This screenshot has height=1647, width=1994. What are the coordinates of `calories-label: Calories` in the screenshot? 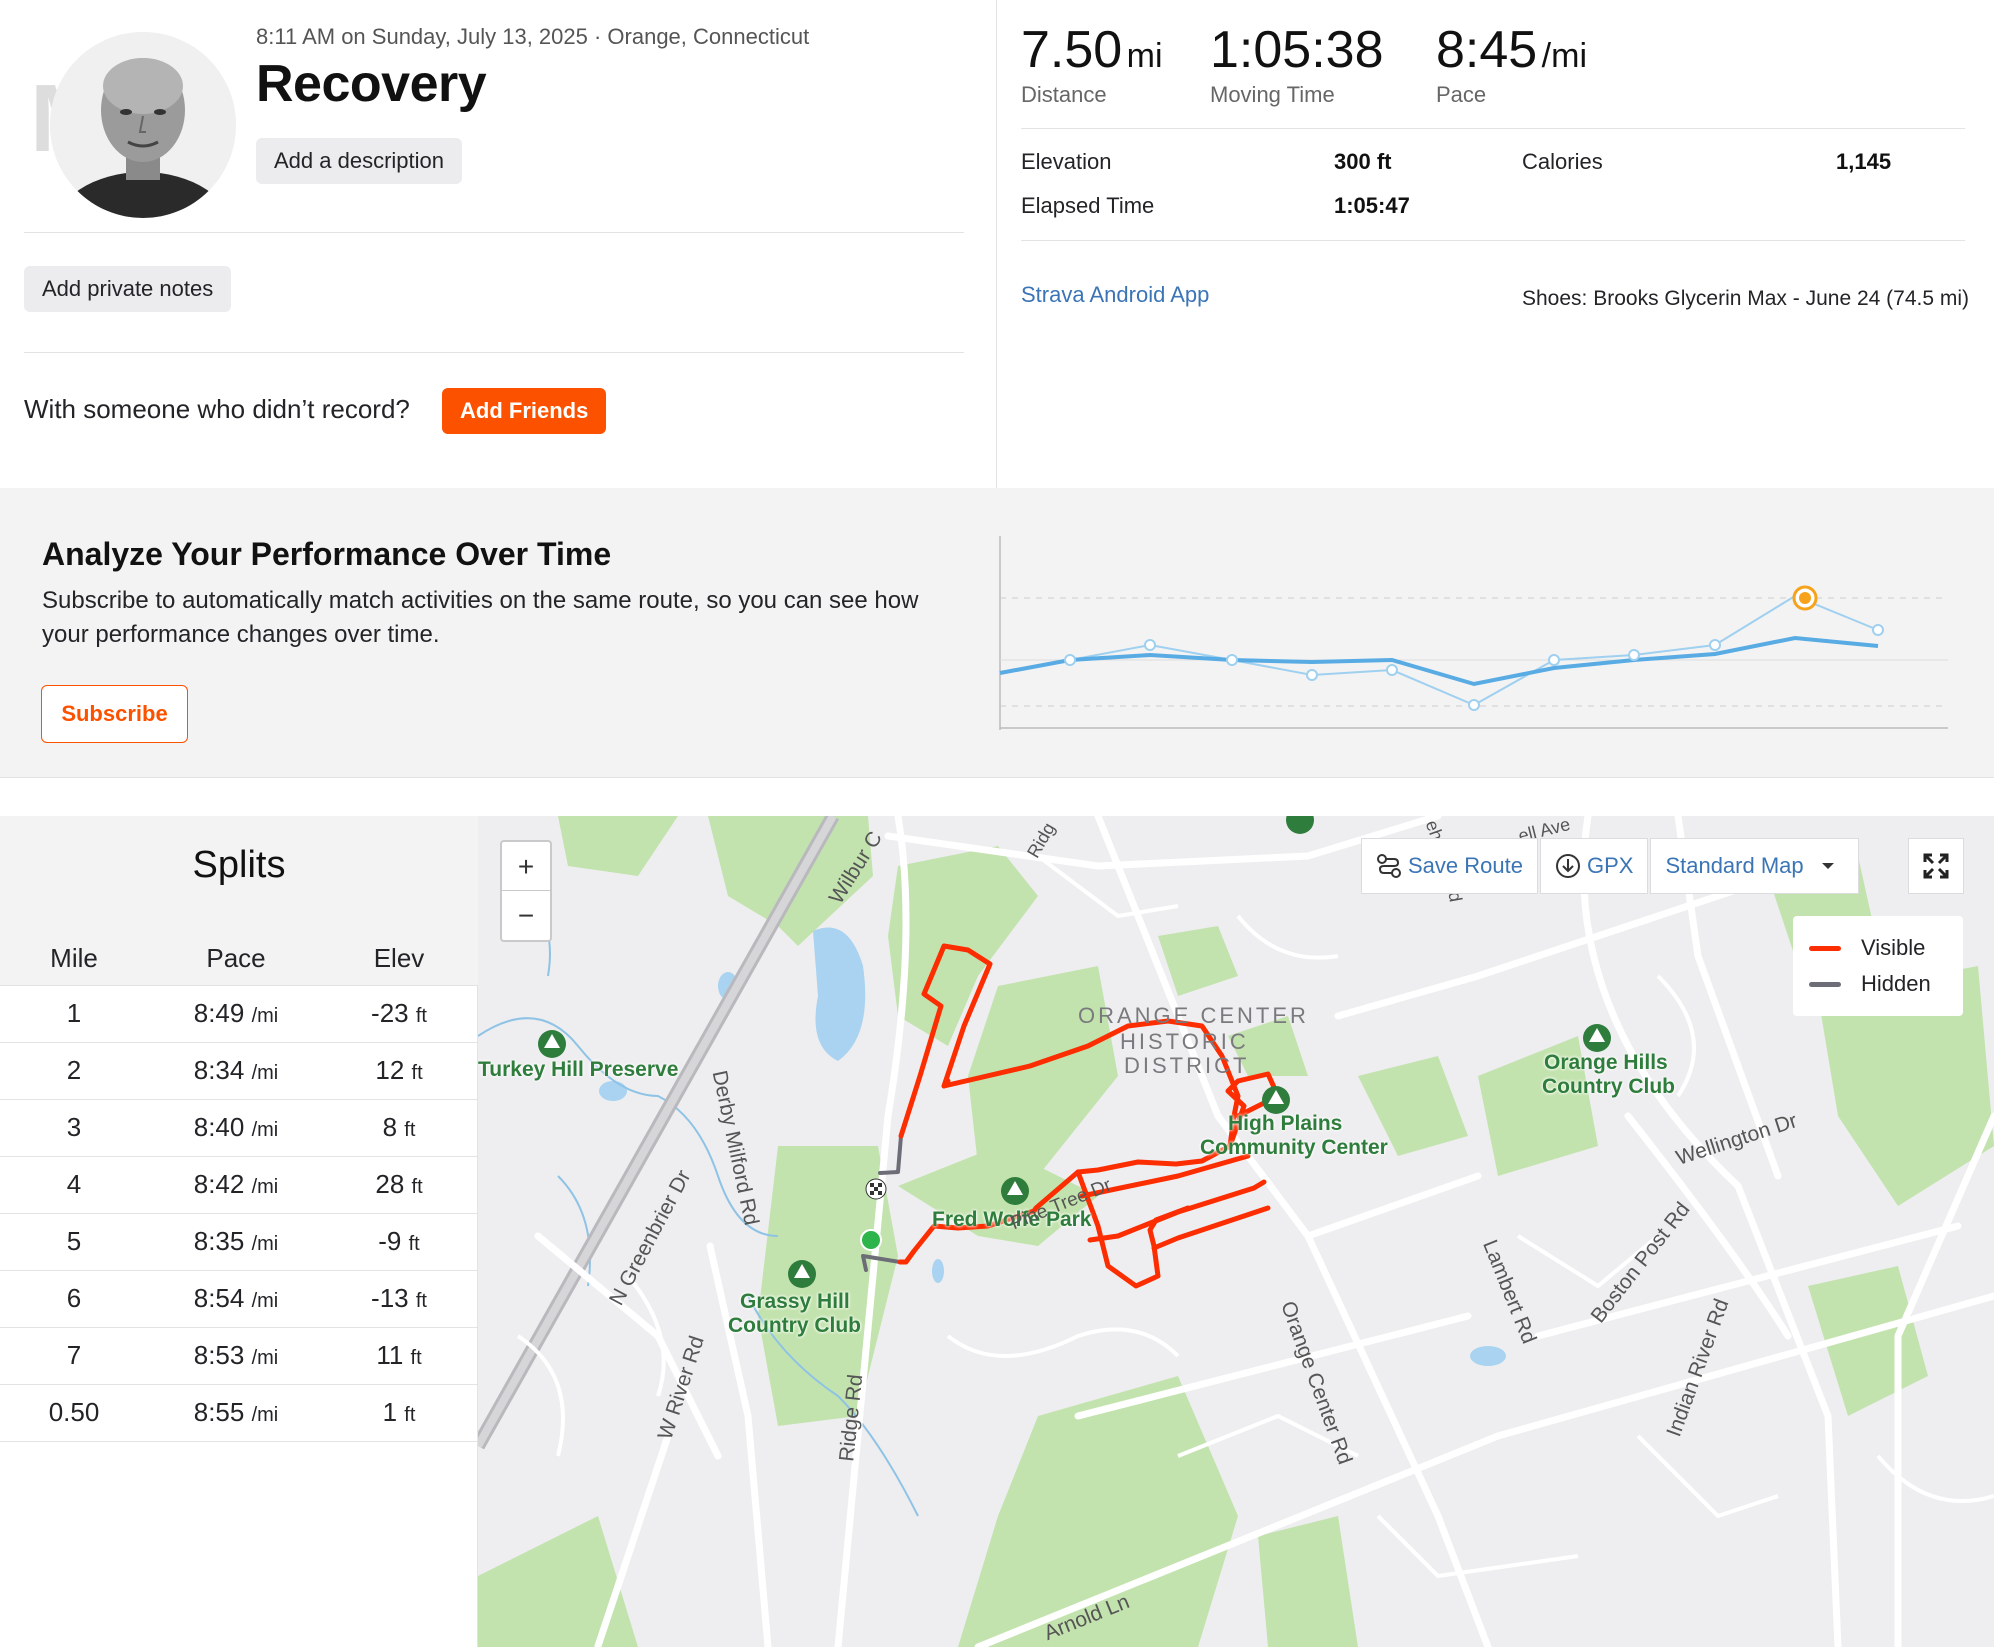 It's located at (1562, 161).